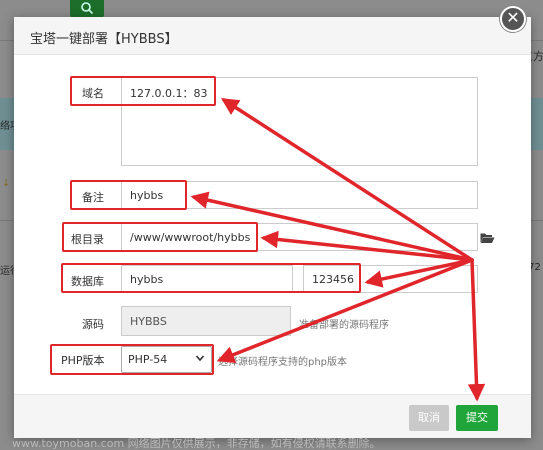  What do you see at coordinates (196, 443) in the screenshot?
I see `watermark-text: www.toymoban.com 网络图片仅供展示，非存储，如有侵权请联系删除。` at bounding box center [196, 443].